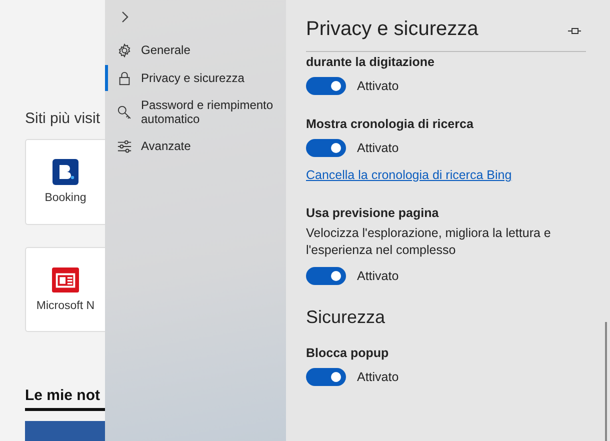 This screenshot has height=441, width=610. I want to click on gear-icon, so click(124, 50).